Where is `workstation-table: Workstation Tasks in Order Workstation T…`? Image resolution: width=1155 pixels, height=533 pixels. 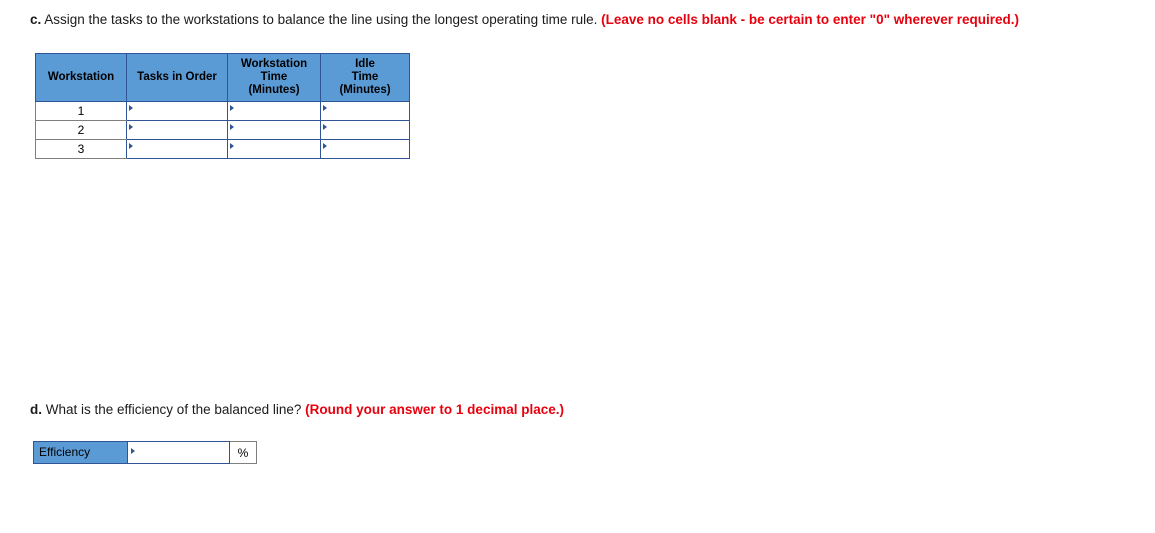 workstation-table: Workstation Tasks in Order Workstation T… is located at coordinates (222, 106).